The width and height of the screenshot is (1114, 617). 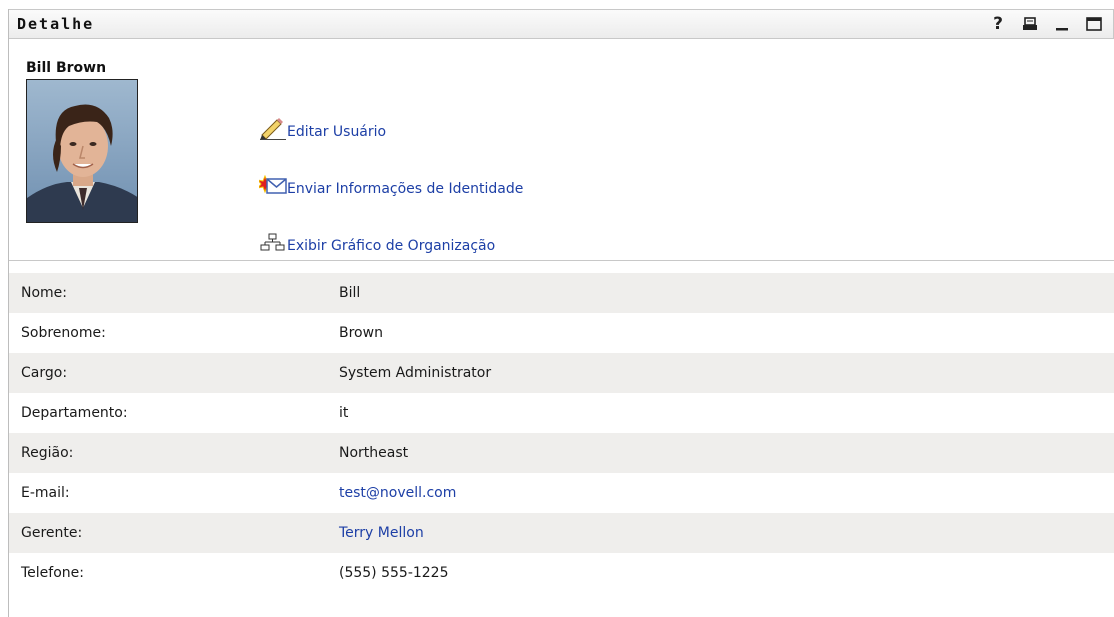 I want to click on user-photo, so click(x=82, y=151).